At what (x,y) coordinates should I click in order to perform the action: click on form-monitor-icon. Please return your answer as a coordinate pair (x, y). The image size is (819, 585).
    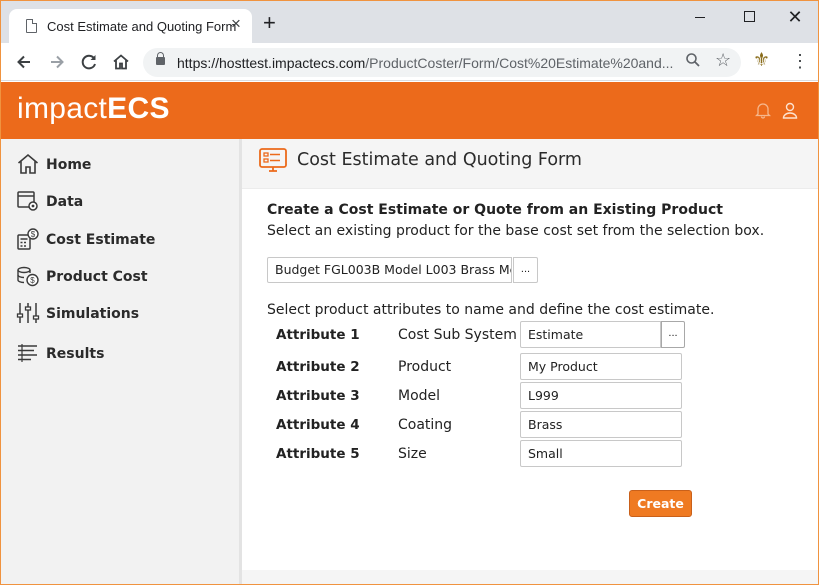
    Looking at the image, I should click on (273, 161).